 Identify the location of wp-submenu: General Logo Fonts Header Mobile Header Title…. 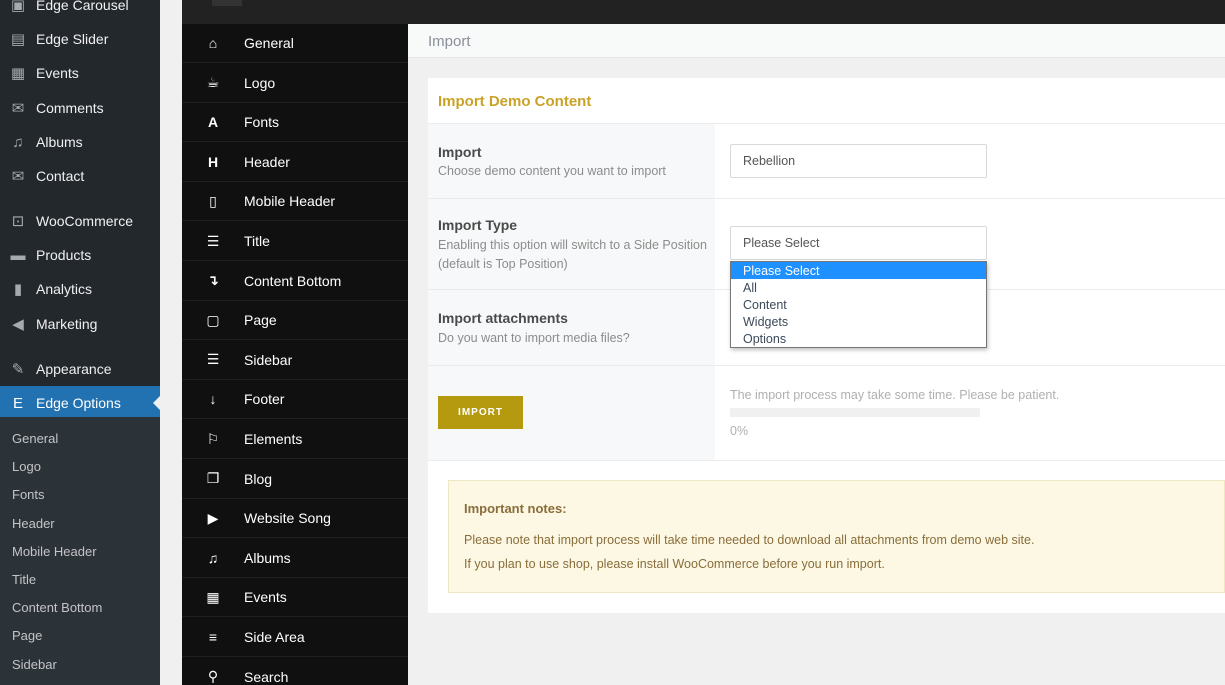
(80, 551).